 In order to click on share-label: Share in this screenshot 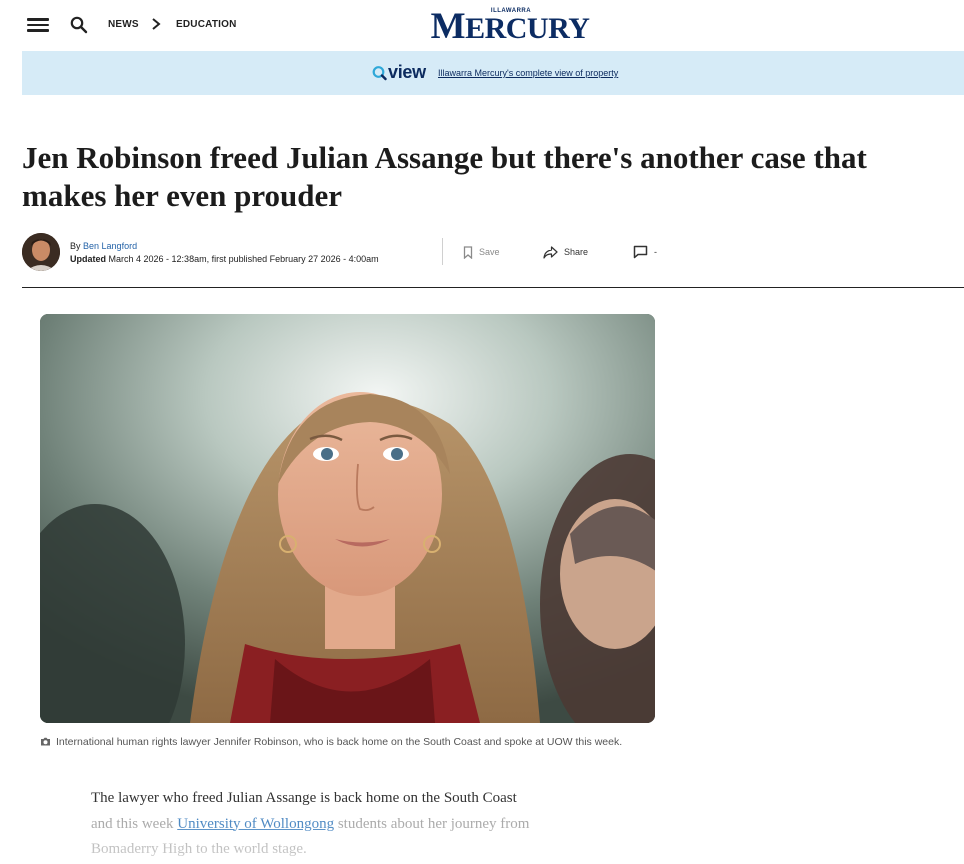, I will do `click(576, 252)`.